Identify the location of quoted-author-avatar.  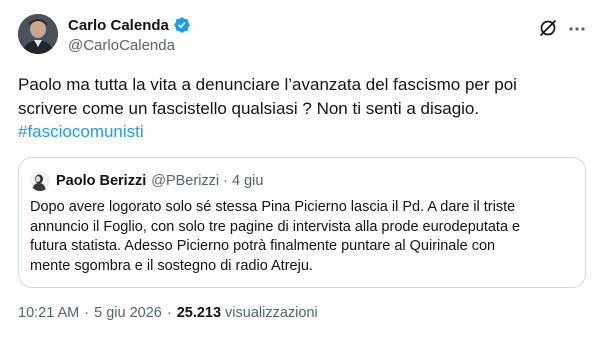
(40, 181).